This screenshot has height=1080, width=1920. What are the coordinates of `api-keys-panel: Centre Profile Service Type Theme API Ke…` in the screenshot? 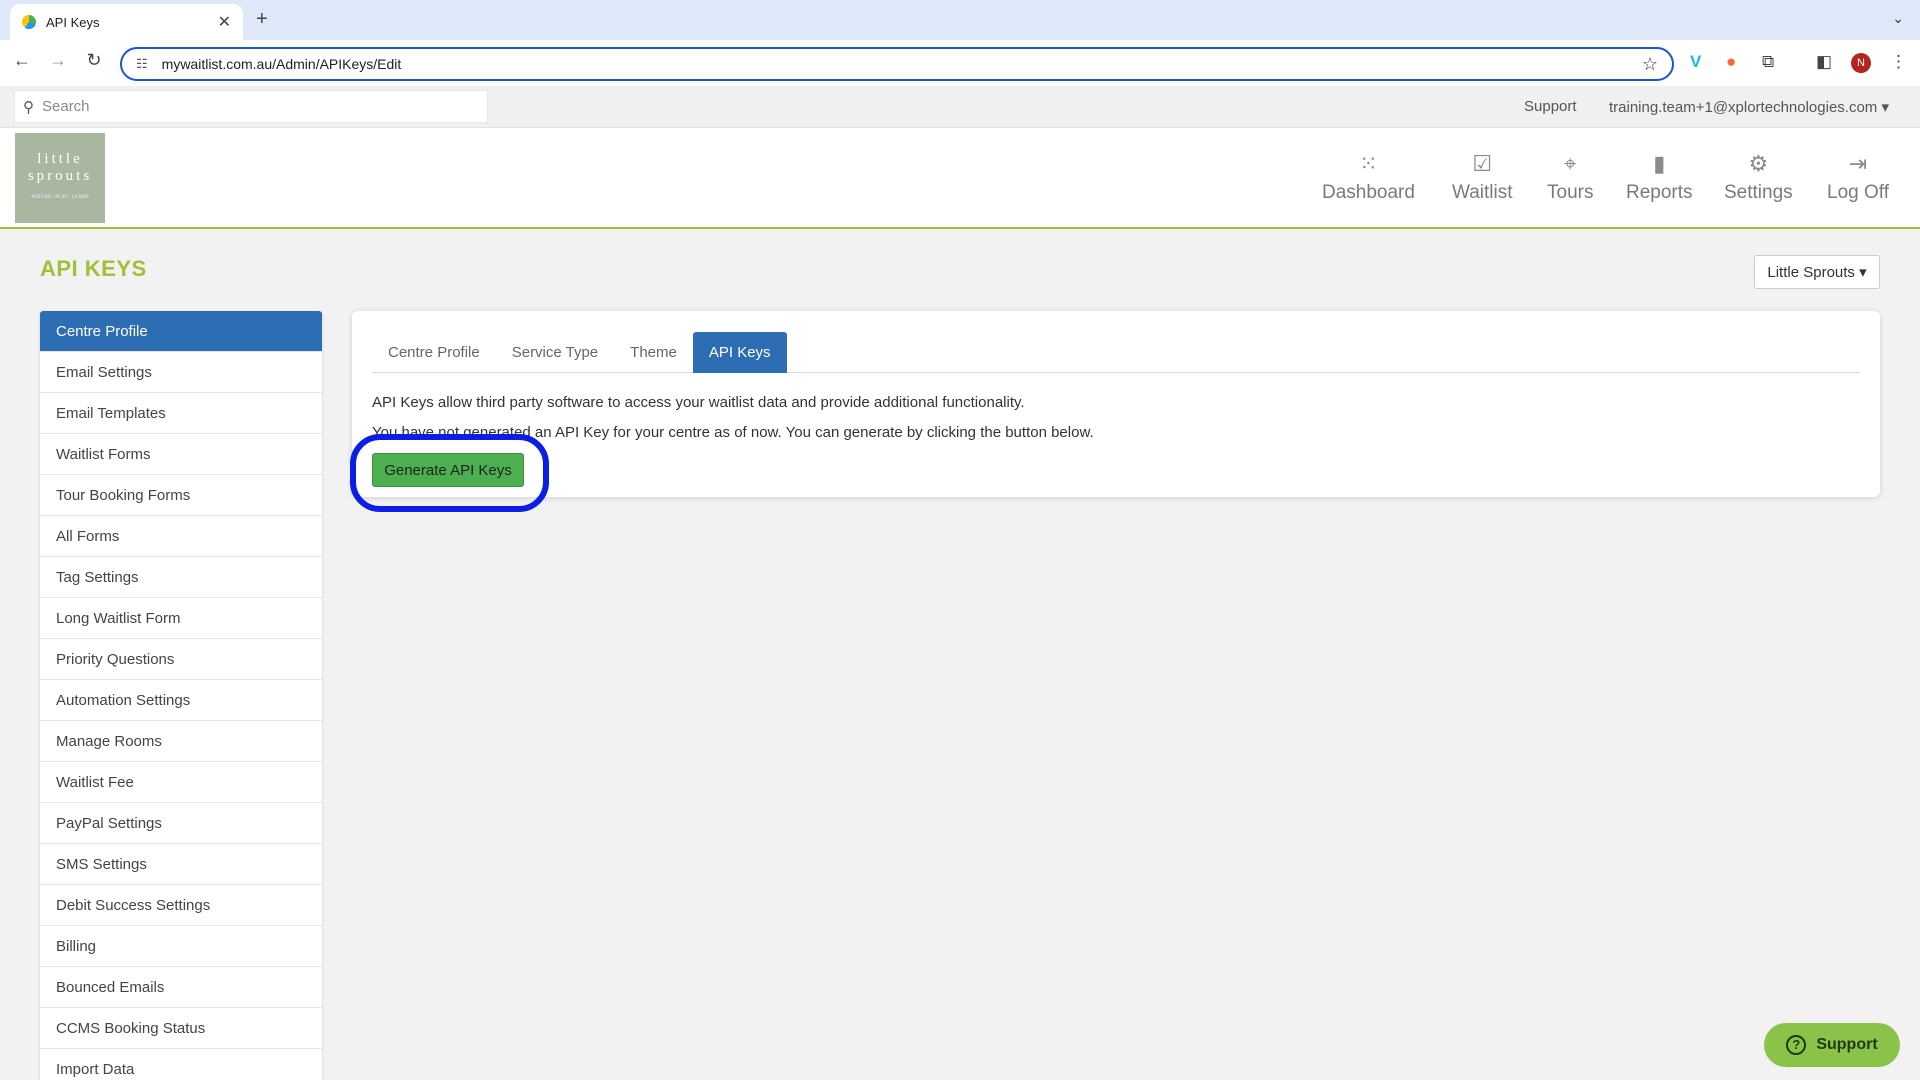 It's located at (1116, 404).